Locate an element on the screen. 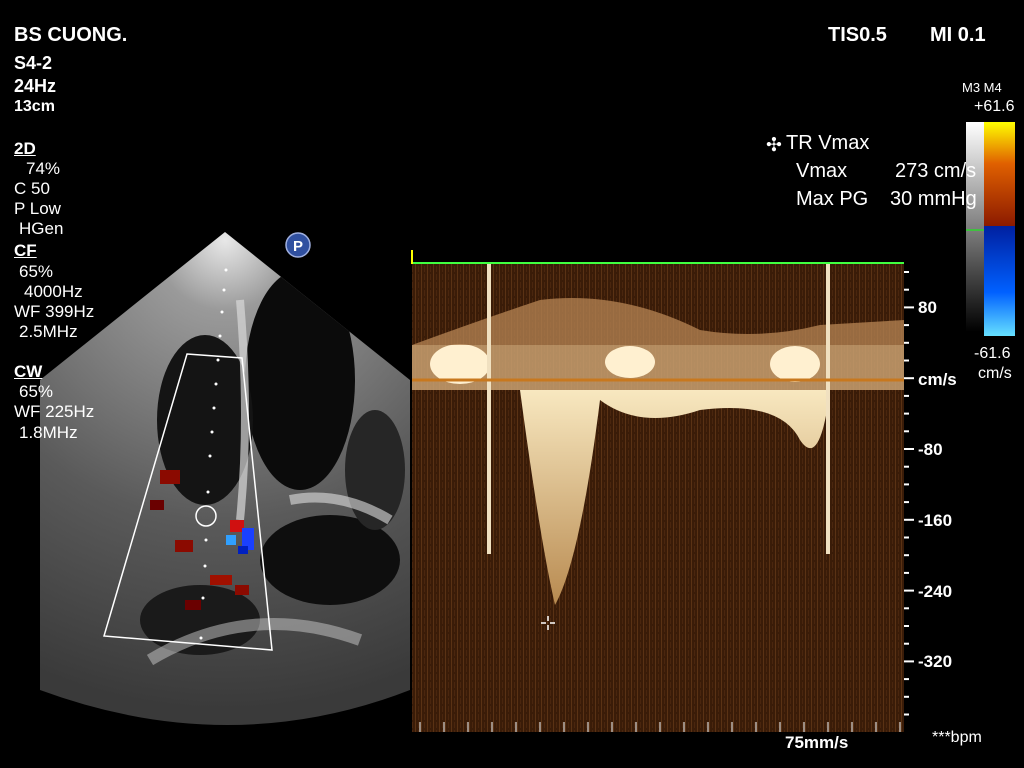 The width and height of the screenshot is (1024, 768). colorbar-positive is located at coordinates (999, 174).